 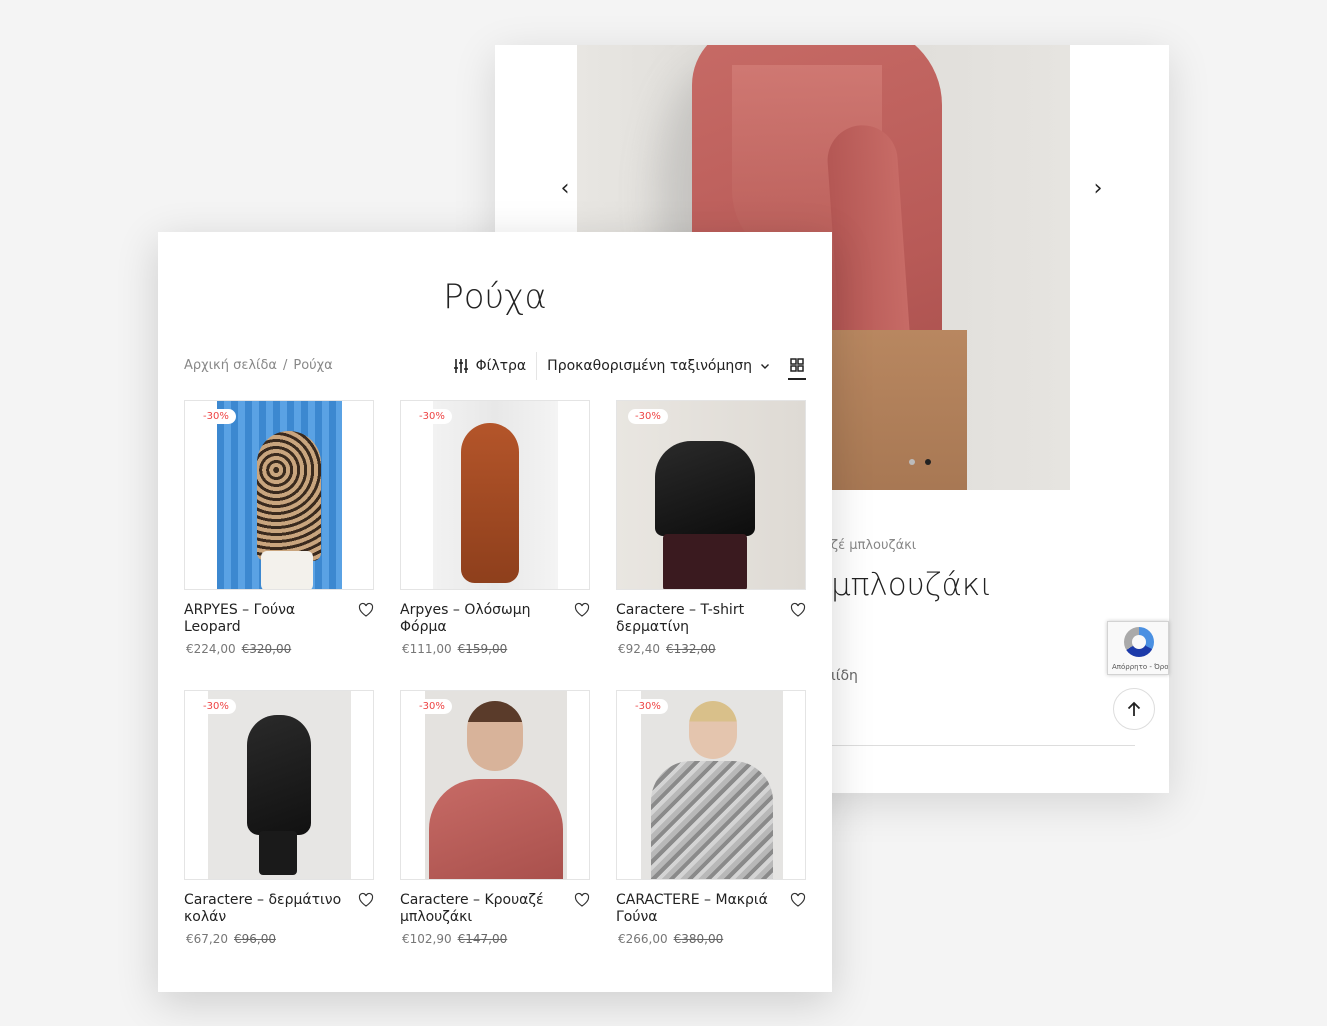 I want to click on shop-toolbar: Φίλτρα Προκαθορισμένη ταξινόμηση, so click(x=629, y=366).